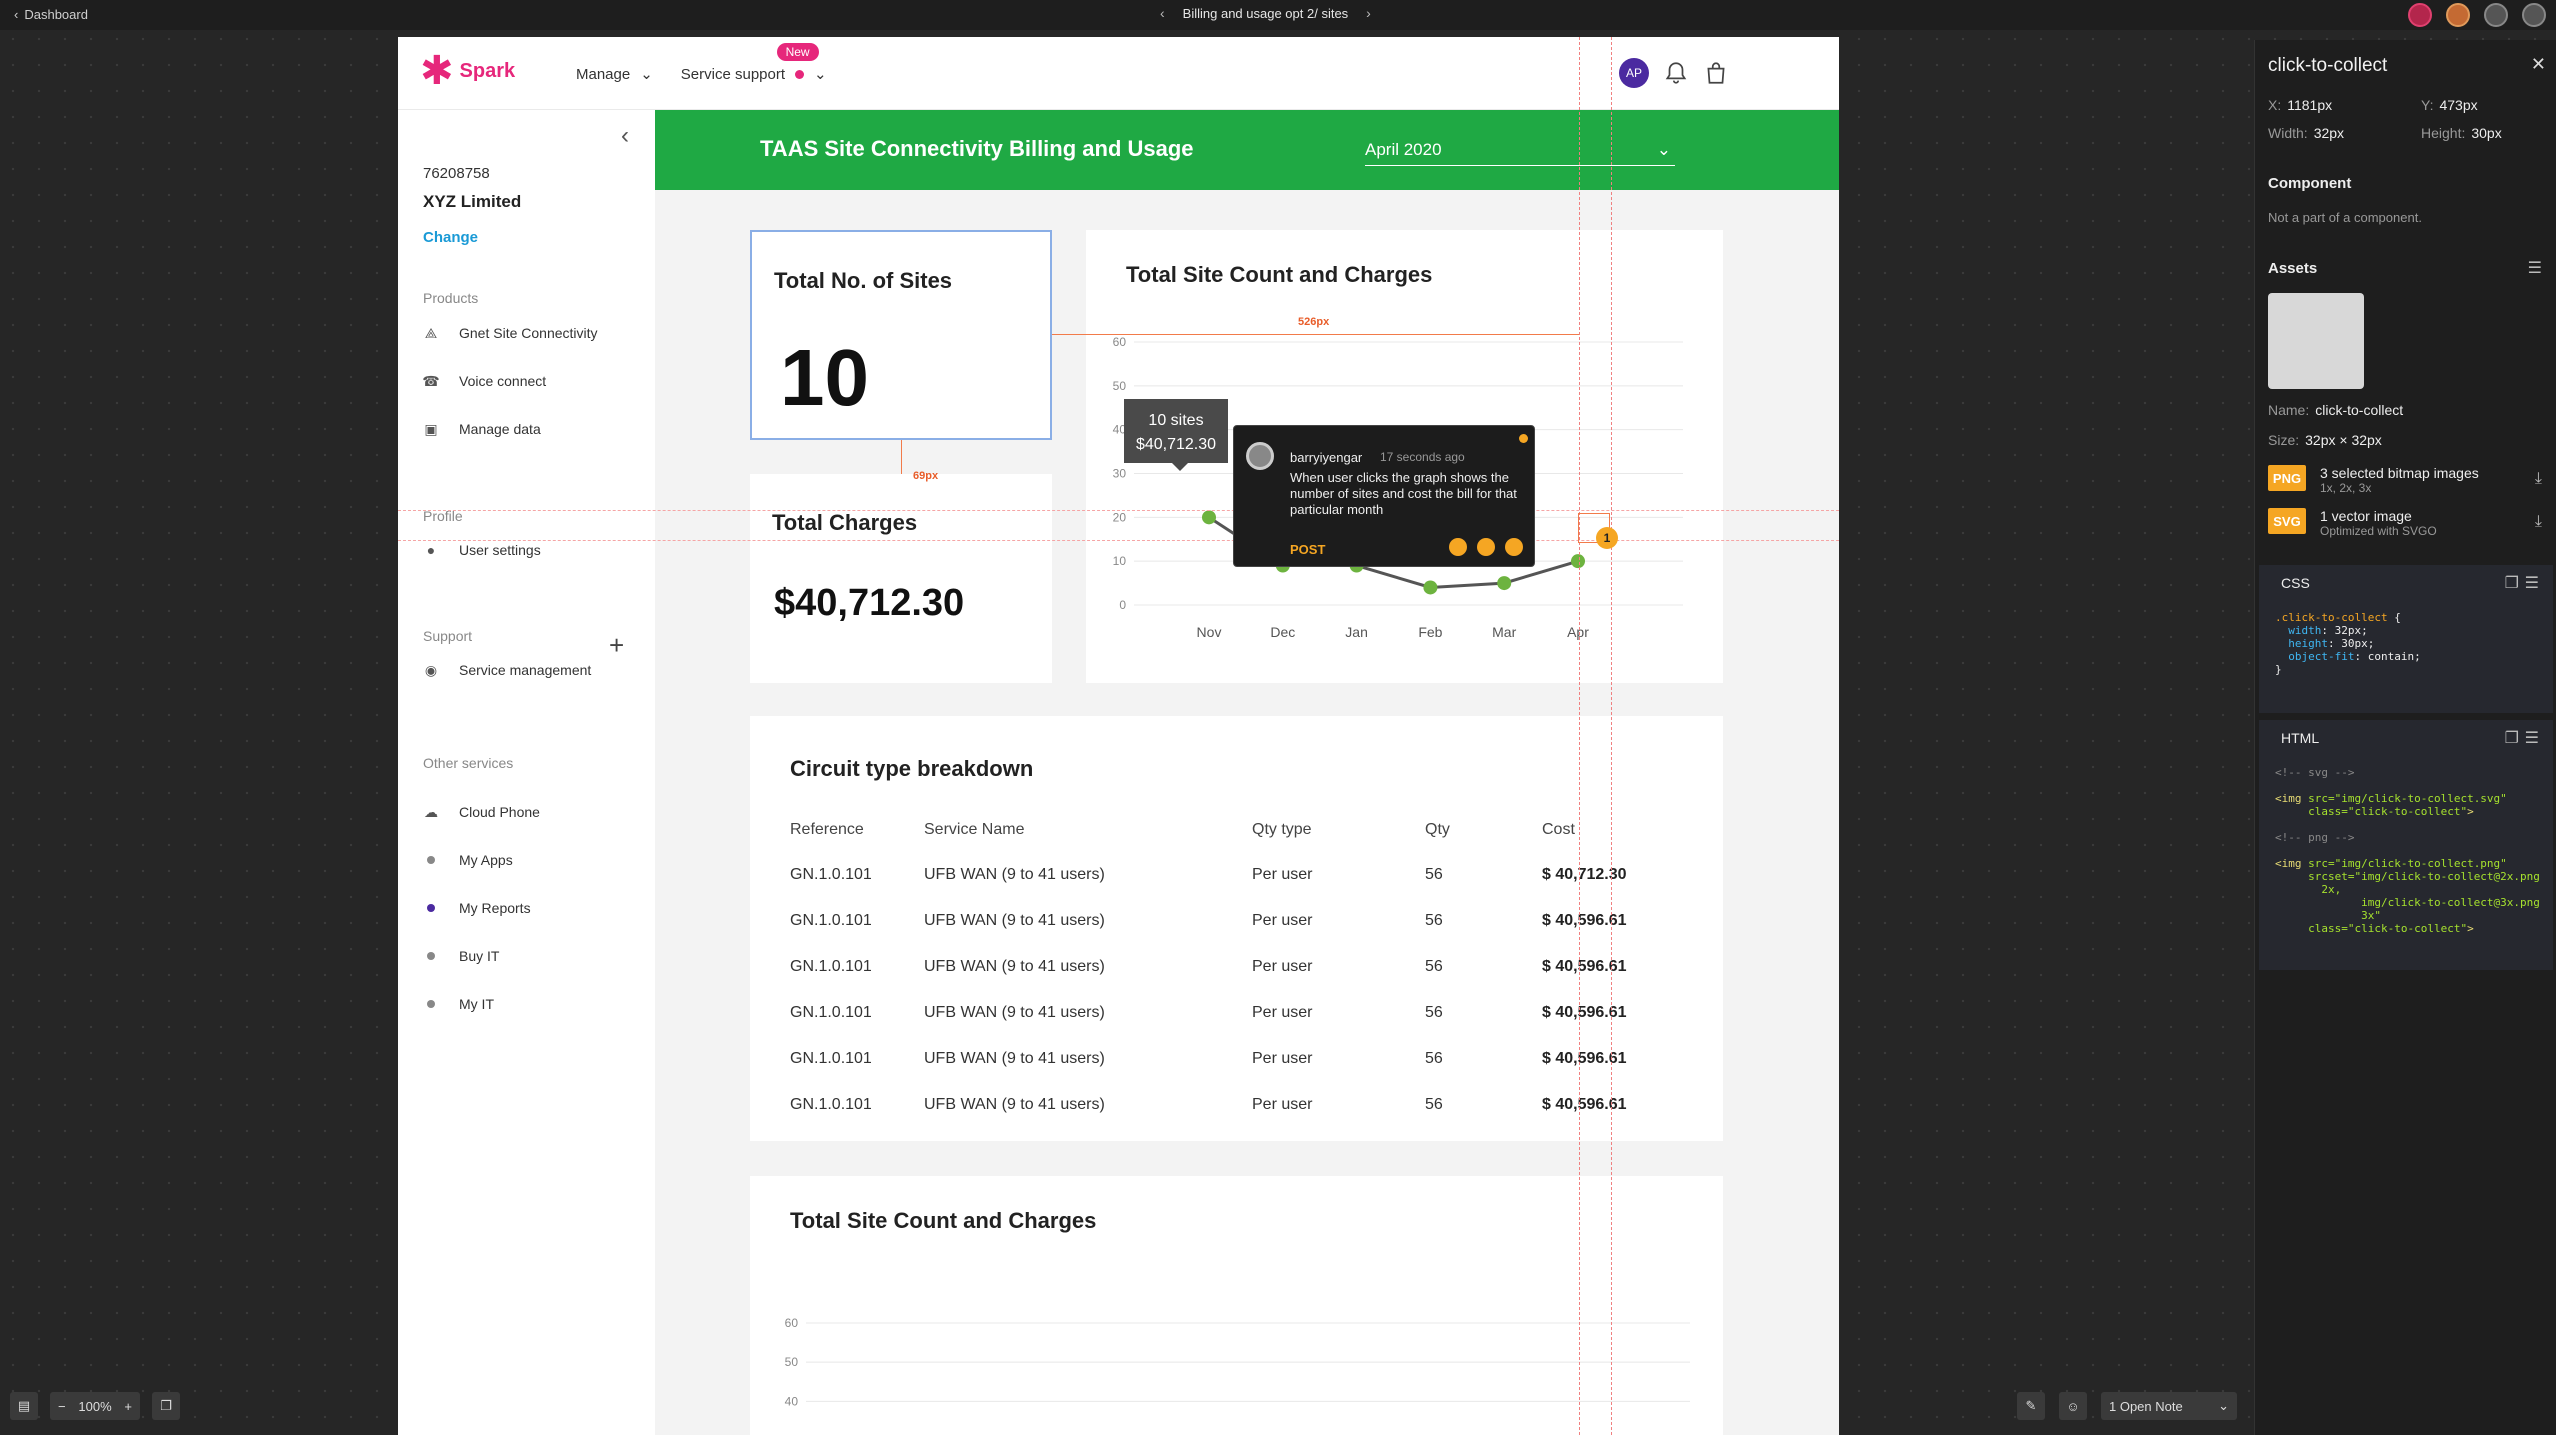  I want to click on sidebar-item-voice: ☎ Voice connect, so click(484, 381).